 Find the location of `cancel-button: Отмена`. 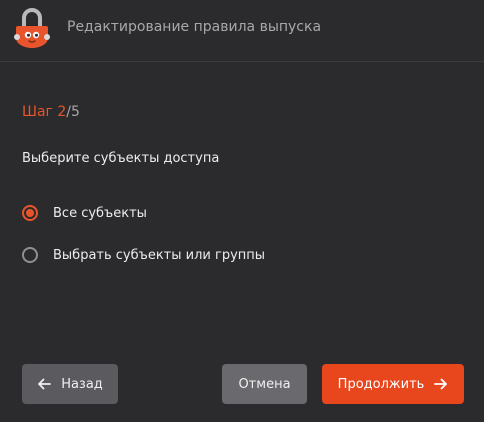

cancel-button: Отмена is located at coordinates (264, 384).